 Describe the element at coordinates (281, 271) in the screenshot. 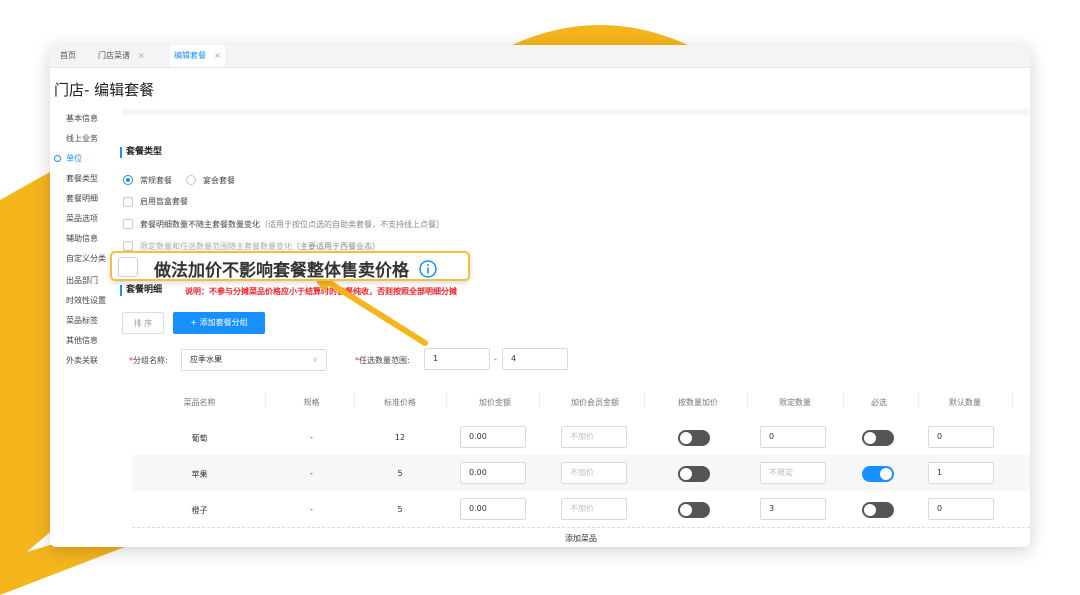

I see `callout-label: 做法加价不影响套餐整体售卖价格` at that location.